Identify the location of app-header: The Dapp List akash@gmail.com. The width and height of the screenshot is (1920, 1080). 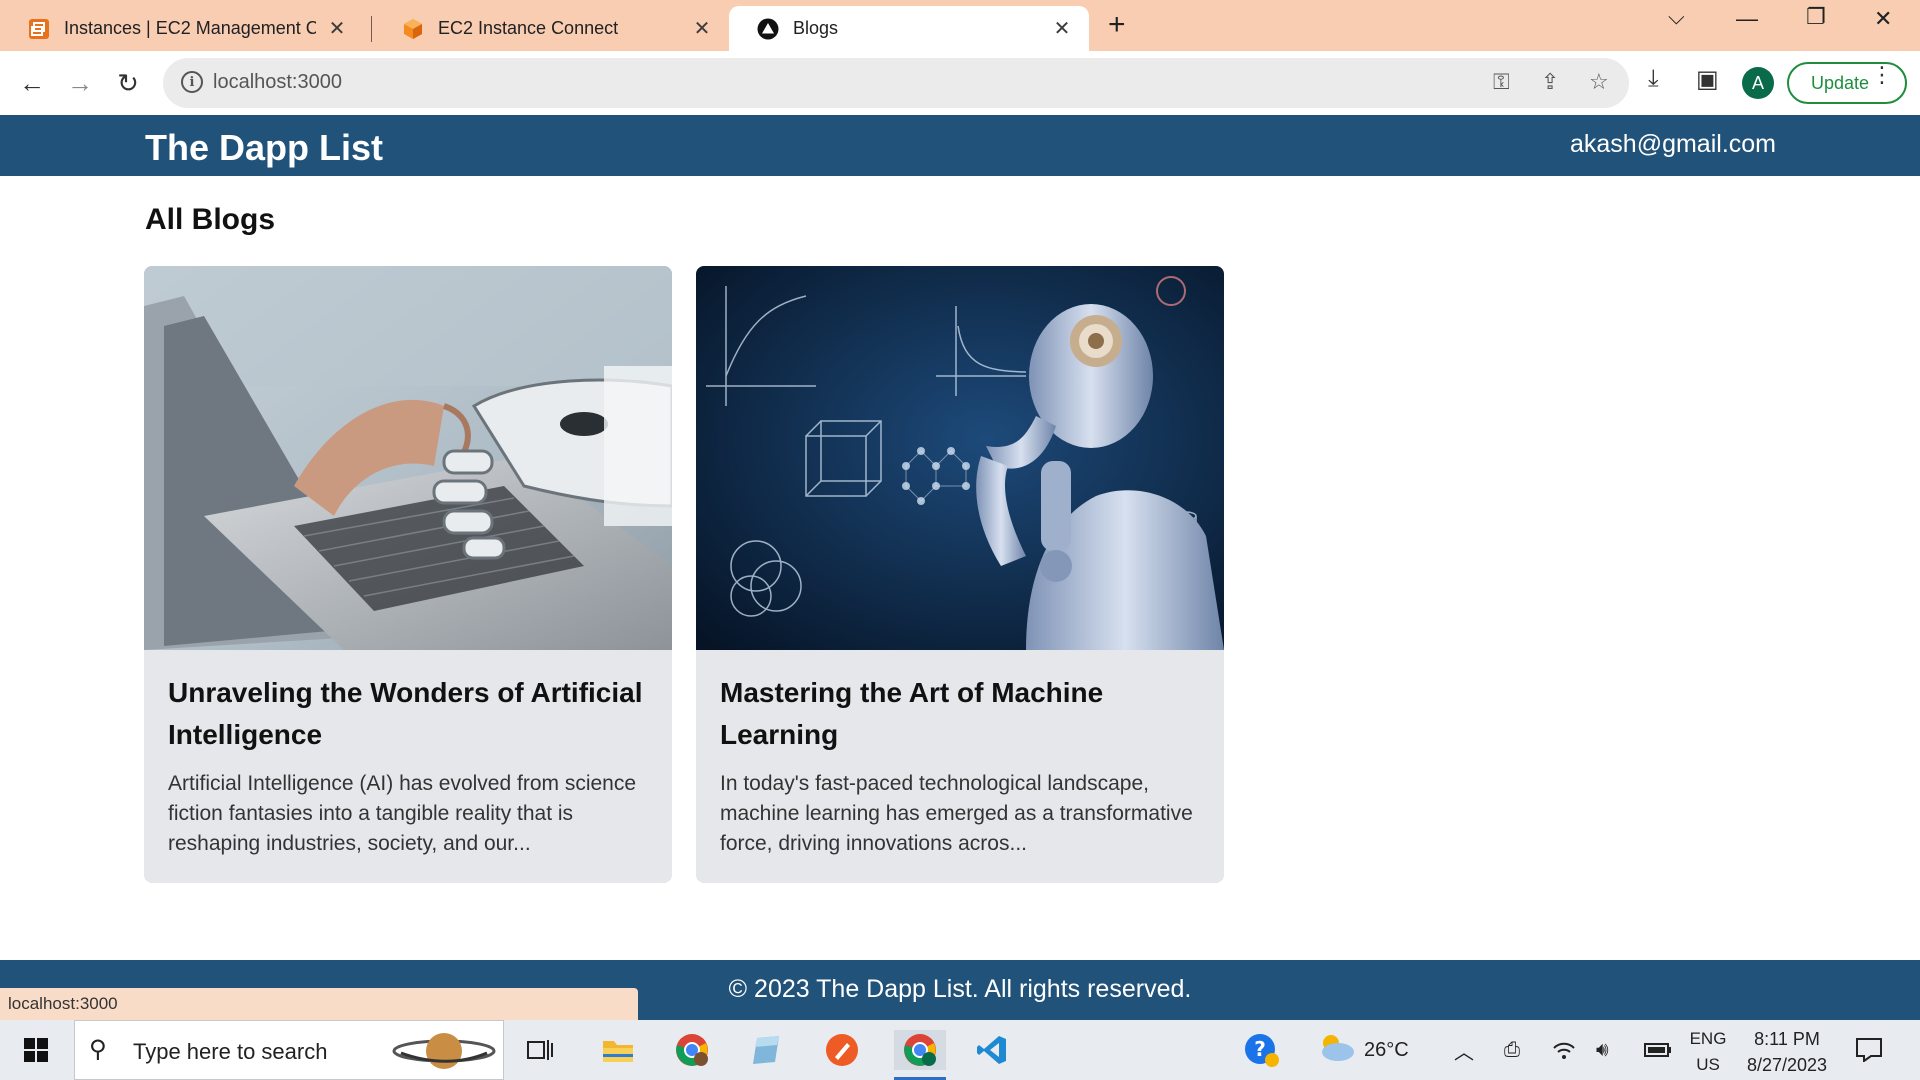
(960, 145).